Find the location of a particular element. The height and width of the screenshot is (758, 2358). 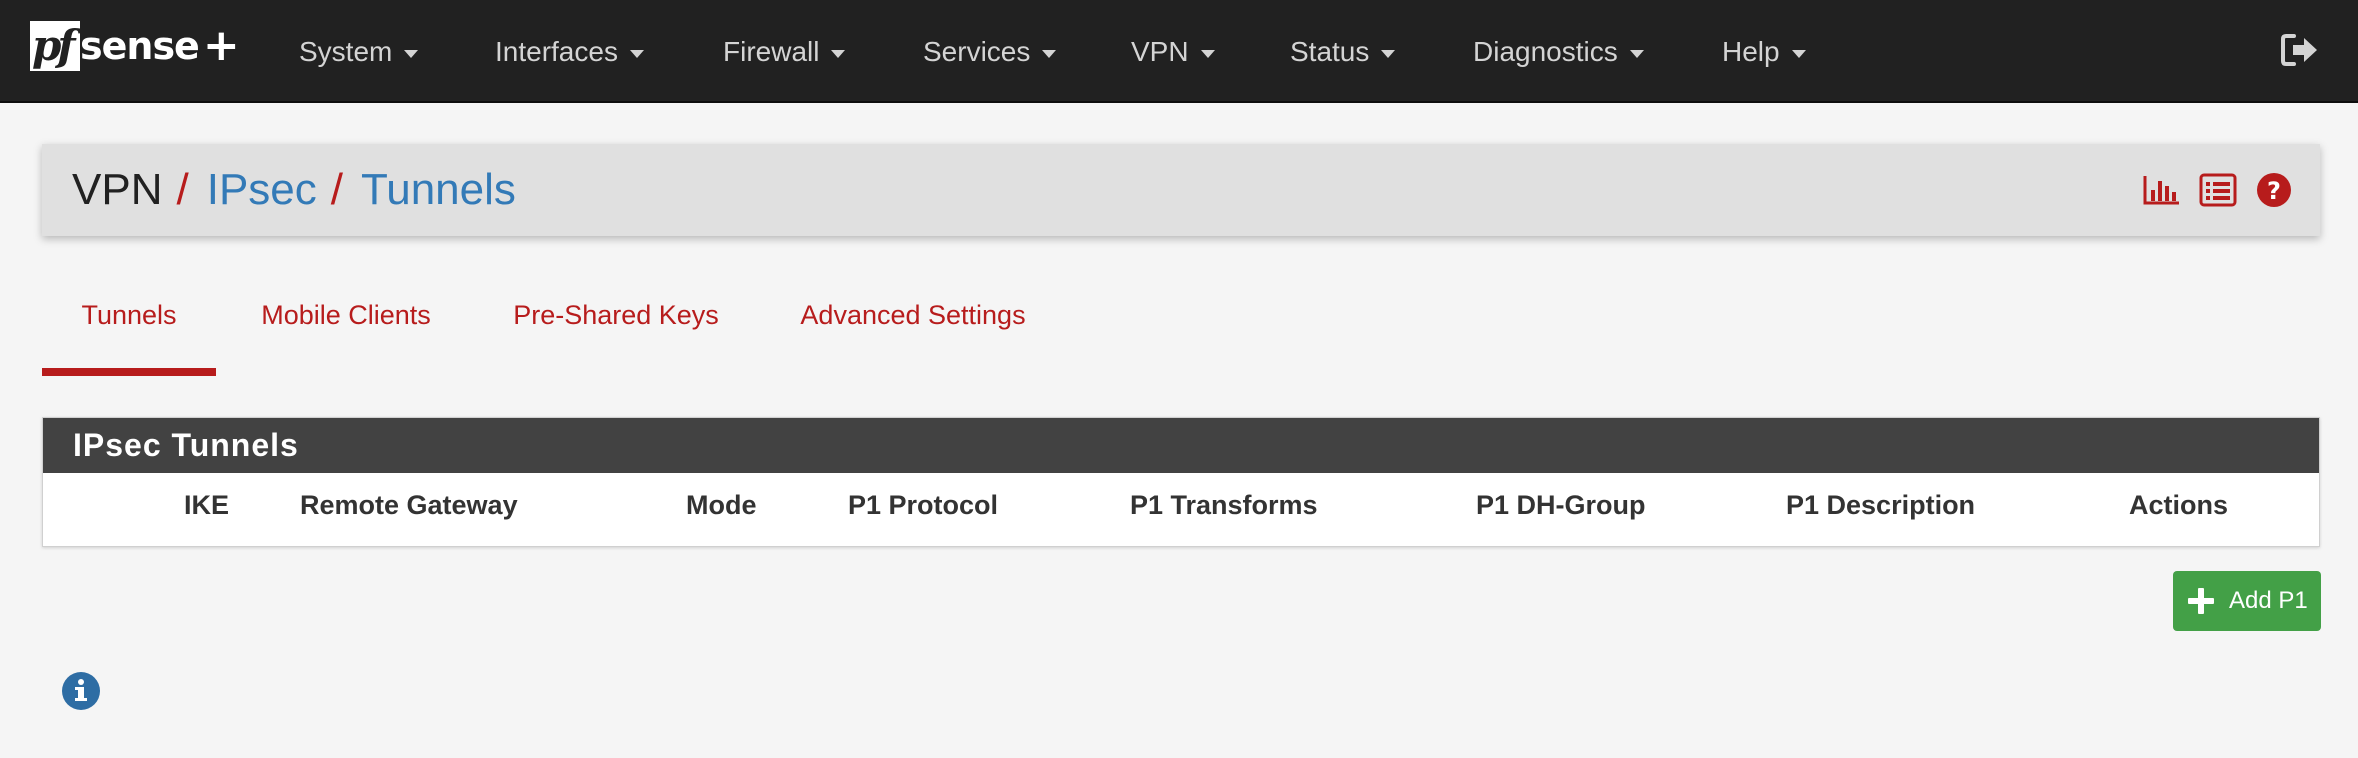

nav-menu-help: Help is located at coordinates (1764, 51).